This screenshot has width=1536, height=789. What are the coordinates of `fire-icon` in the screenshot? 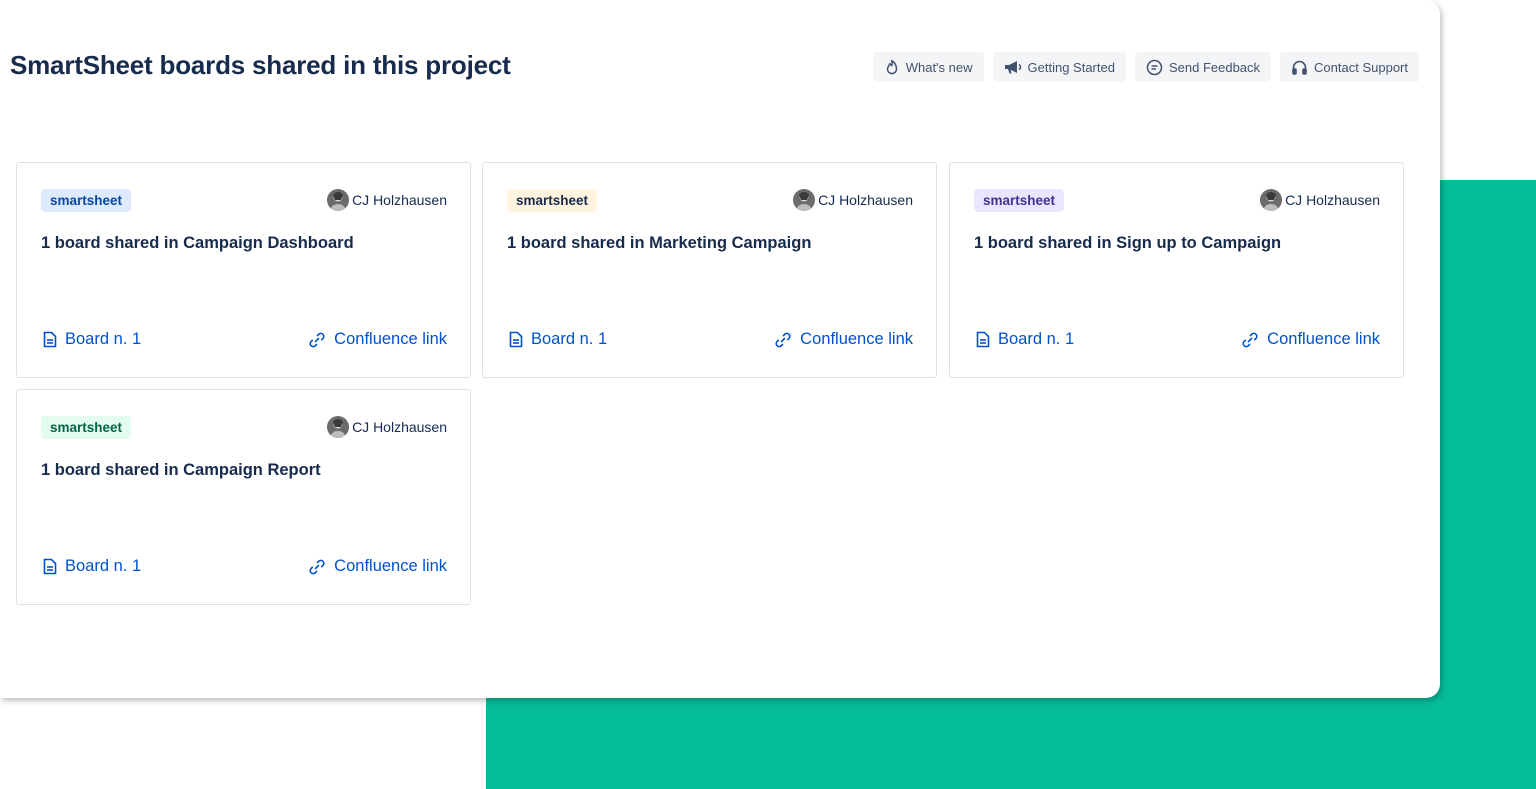 It's located at (892, 67).